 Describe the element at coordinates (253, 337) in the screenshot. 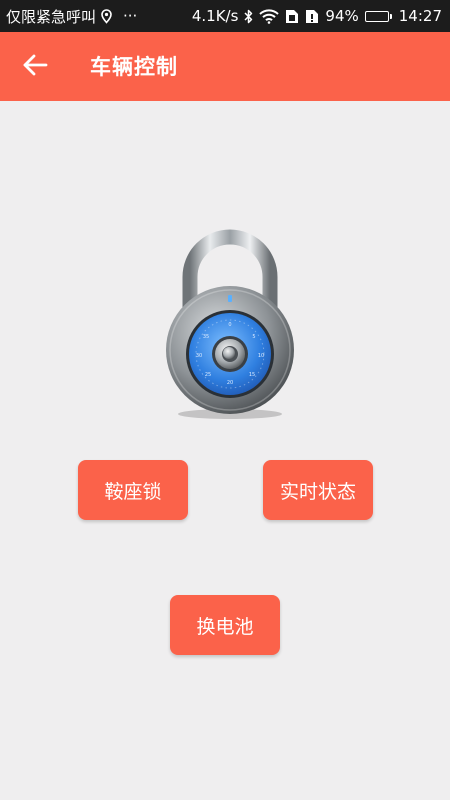

I see `svg-text: 5` at that location.